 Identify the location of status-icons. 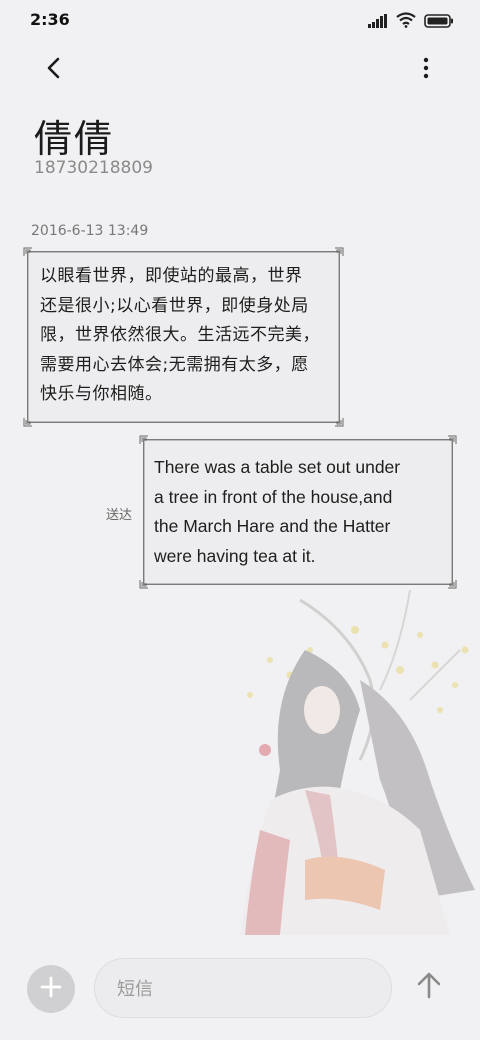
(411, 22).